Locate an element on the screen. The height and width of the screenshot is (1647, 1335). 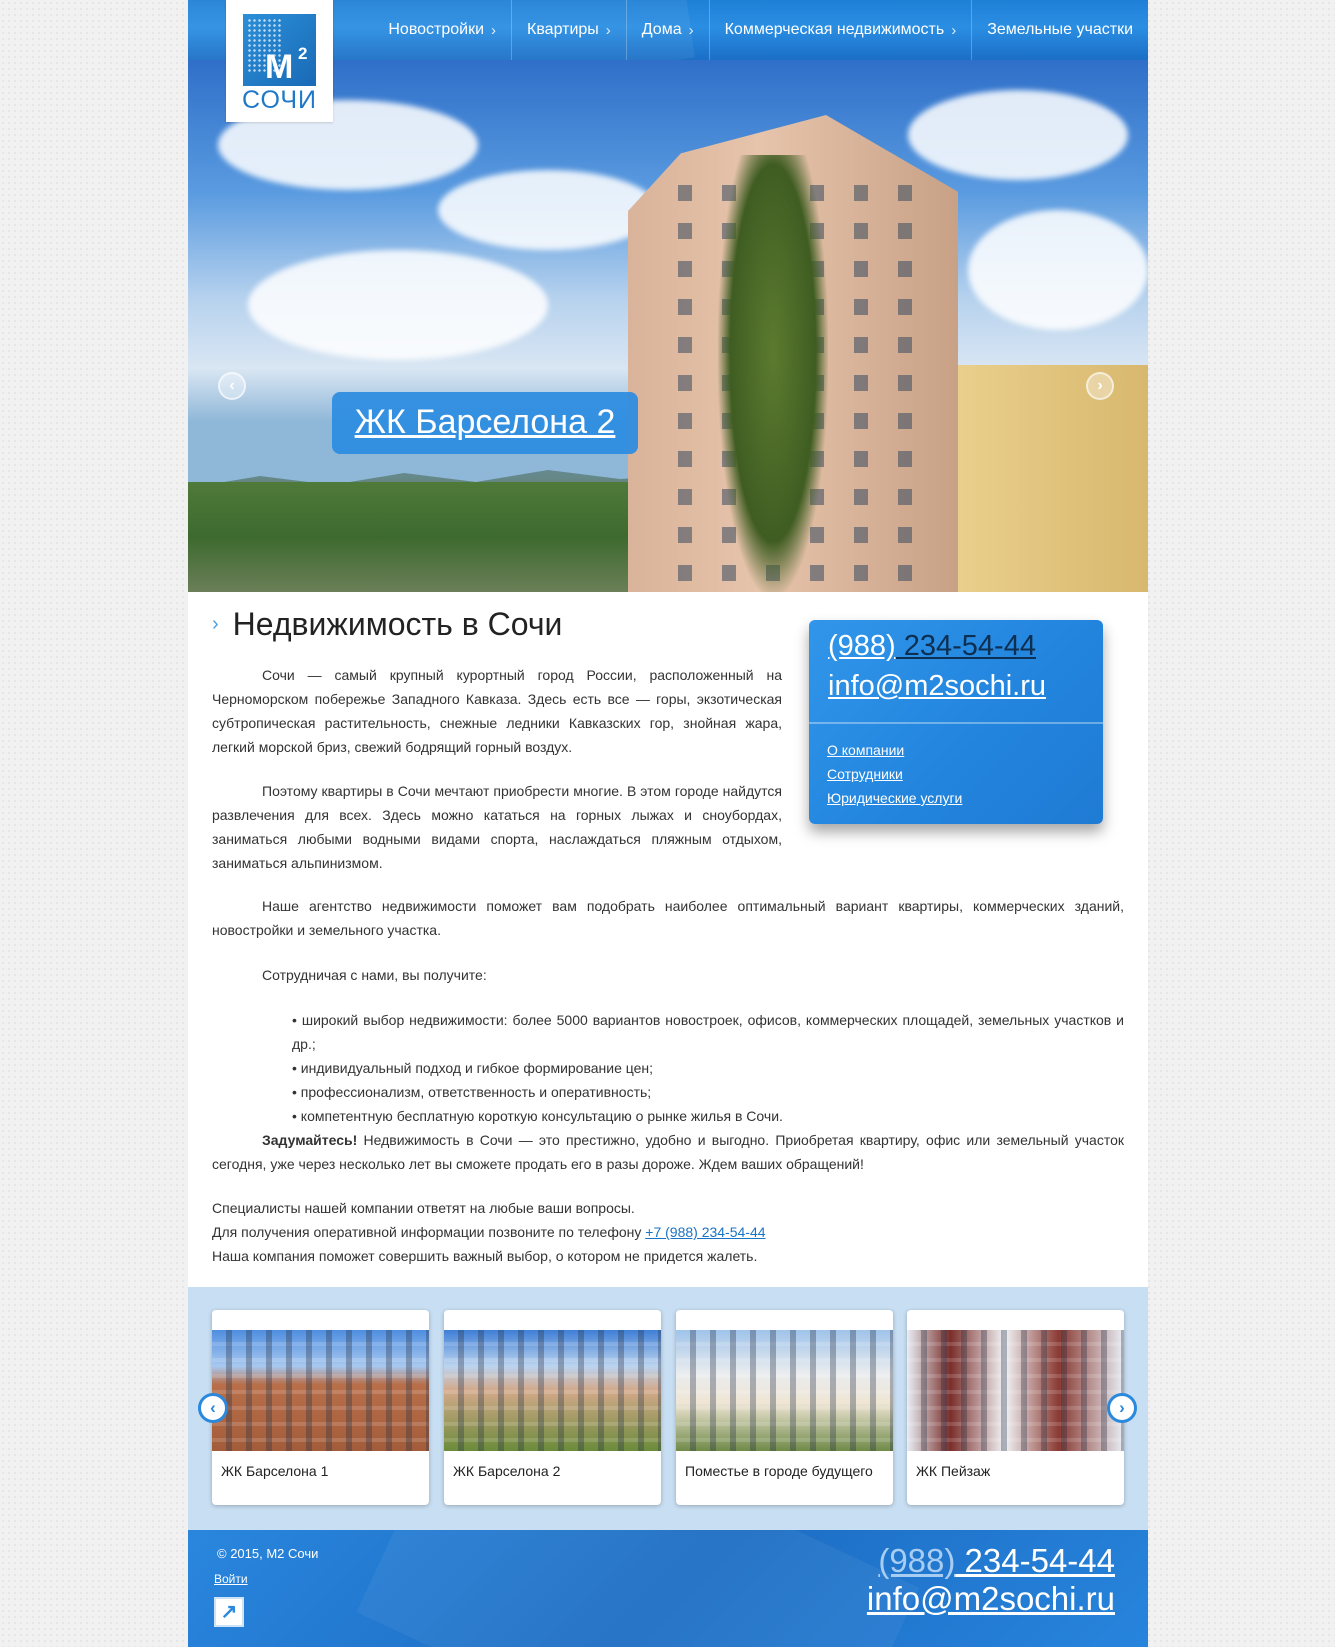
page-title-text: Недвижимость в Сочи is located at coordinates (397, 624).